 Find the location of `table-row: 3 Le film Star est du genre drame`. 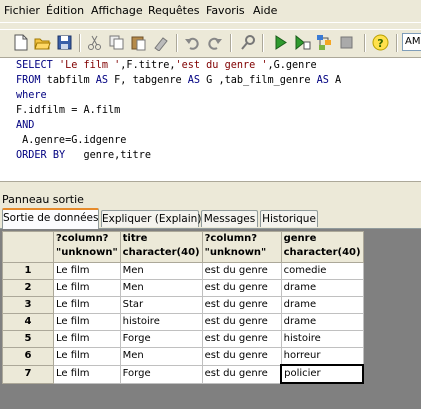

table-row: 3 Le film Star est du genre drame is located at coordinates (183, 305).